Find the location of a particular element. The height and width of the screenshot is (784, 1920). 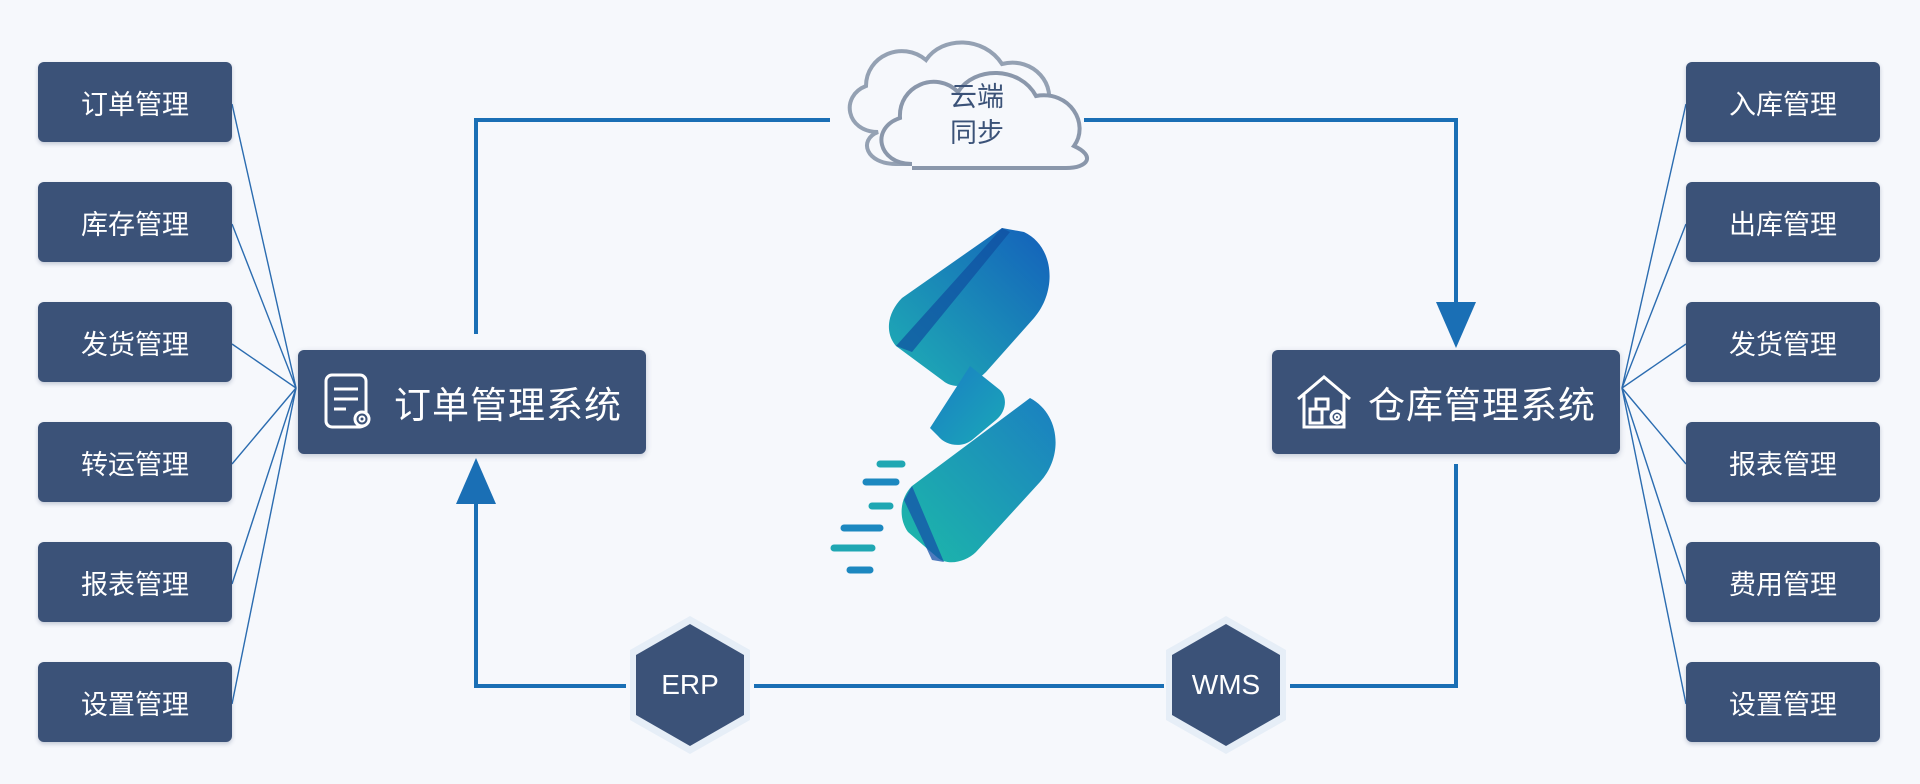

warehouse-module-3: 发货管理 is located at coordinates (1783, 342).